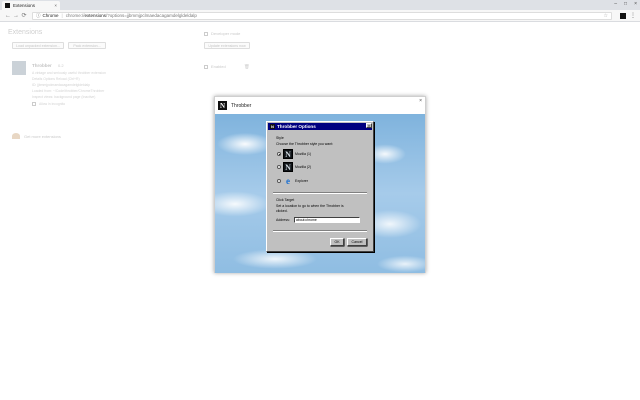 Image resolution: width=640 pixels, height=400 pixels. I want to click on menu-icon: ⋮, so click(633, 15).